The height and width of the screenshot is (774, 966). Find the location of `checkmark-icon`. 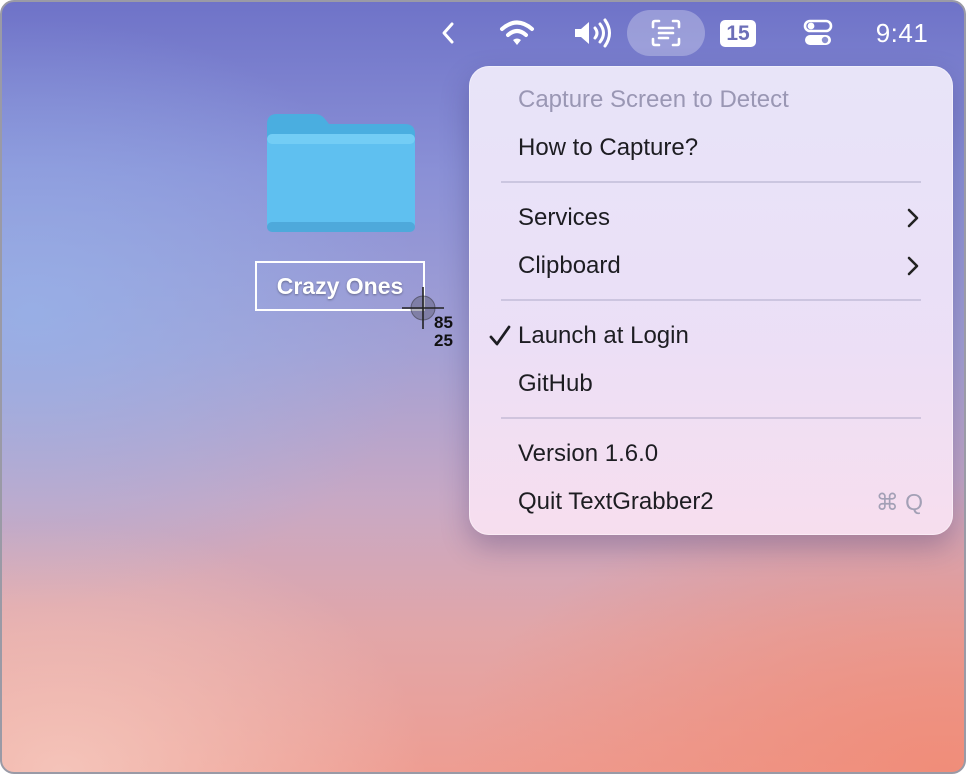

checkmark-icon is located at coordinates (500, 335).